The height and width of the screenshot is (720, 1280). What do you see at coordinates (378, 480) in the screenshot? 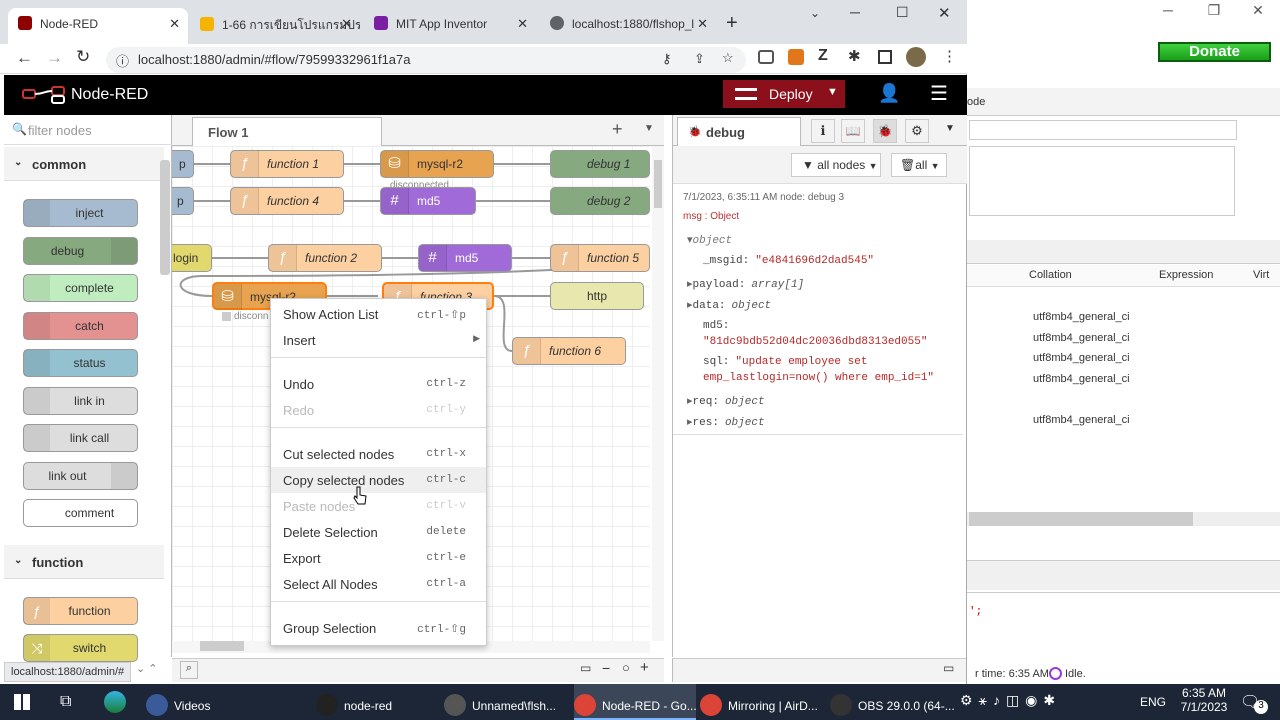
I see `menu-item-copy-selected-nodes: Copy selected nodes ctrl-c` at bounding box center [378, 480].